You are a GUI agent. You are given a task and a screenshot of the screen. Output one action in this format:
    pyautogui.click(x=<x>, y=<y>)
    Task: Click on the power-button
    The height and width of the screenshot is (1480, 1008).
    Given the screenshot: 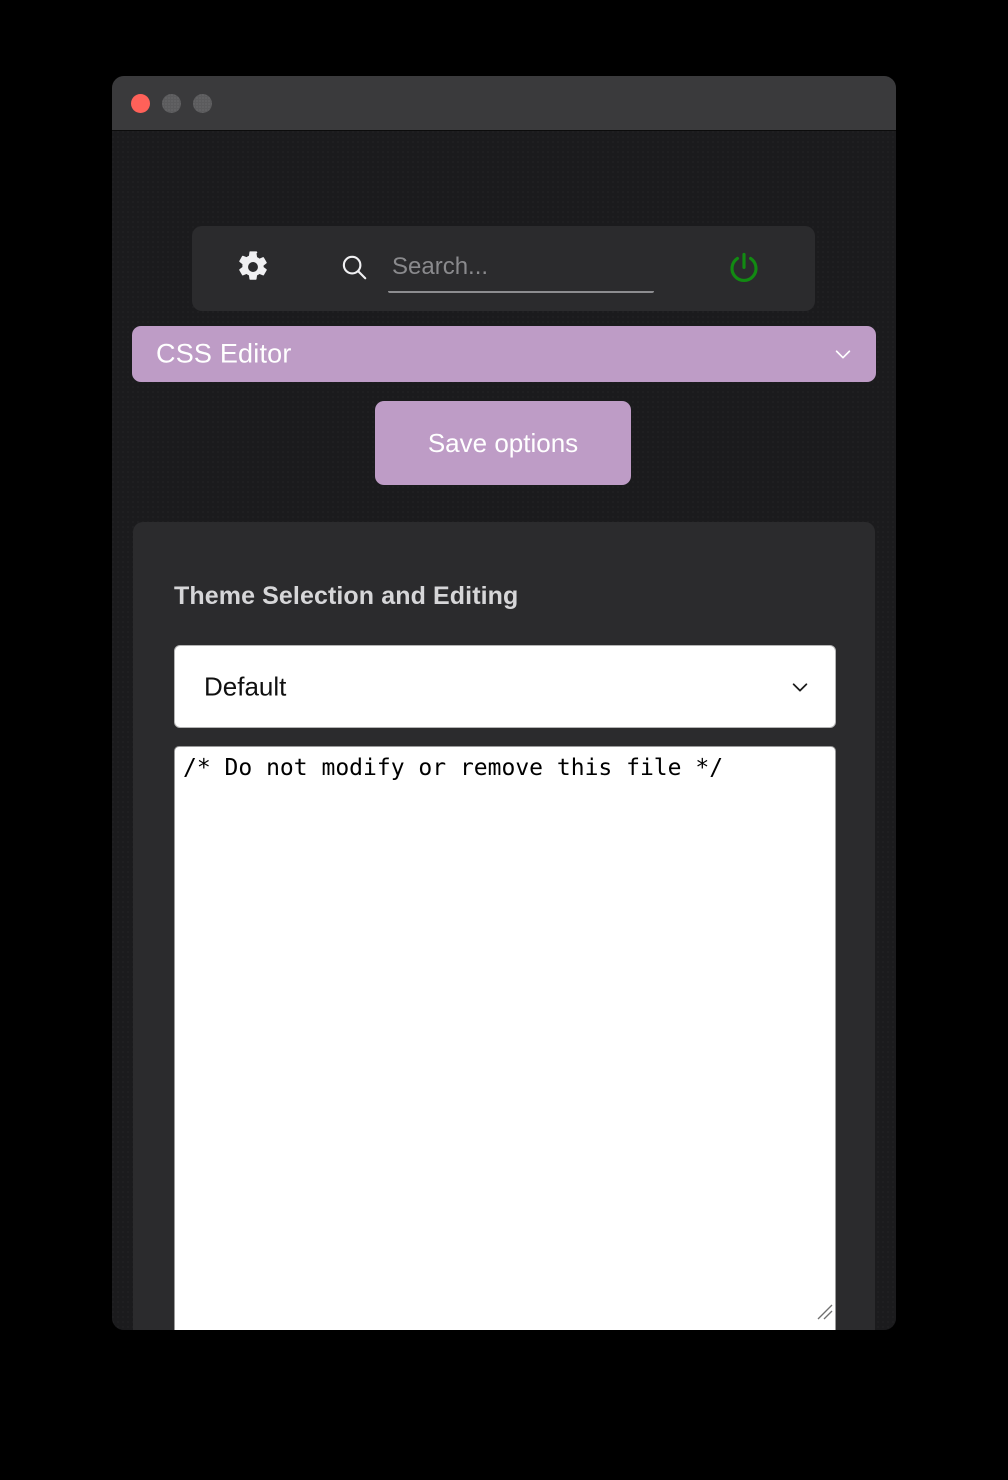 What is the action you would take?
    pyautogui.click(x=744, y=270)
    